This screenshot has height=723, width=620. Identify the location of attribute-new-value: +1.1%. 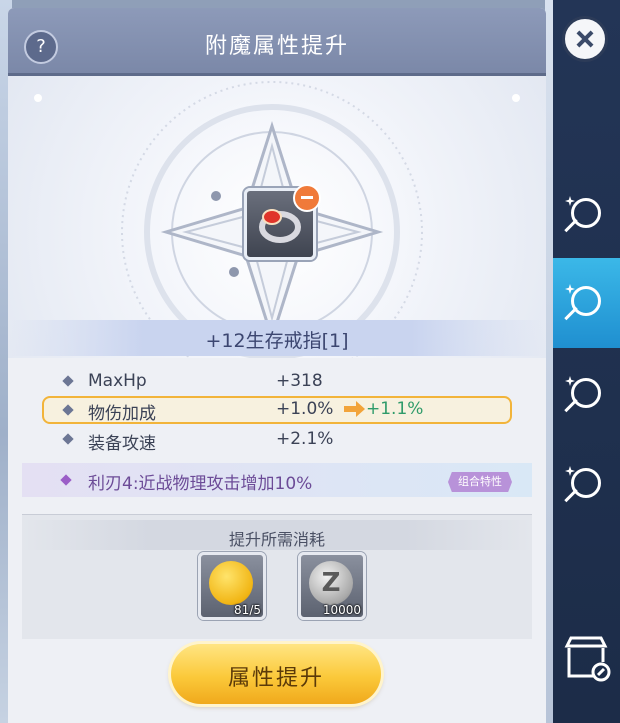
(395, 409).